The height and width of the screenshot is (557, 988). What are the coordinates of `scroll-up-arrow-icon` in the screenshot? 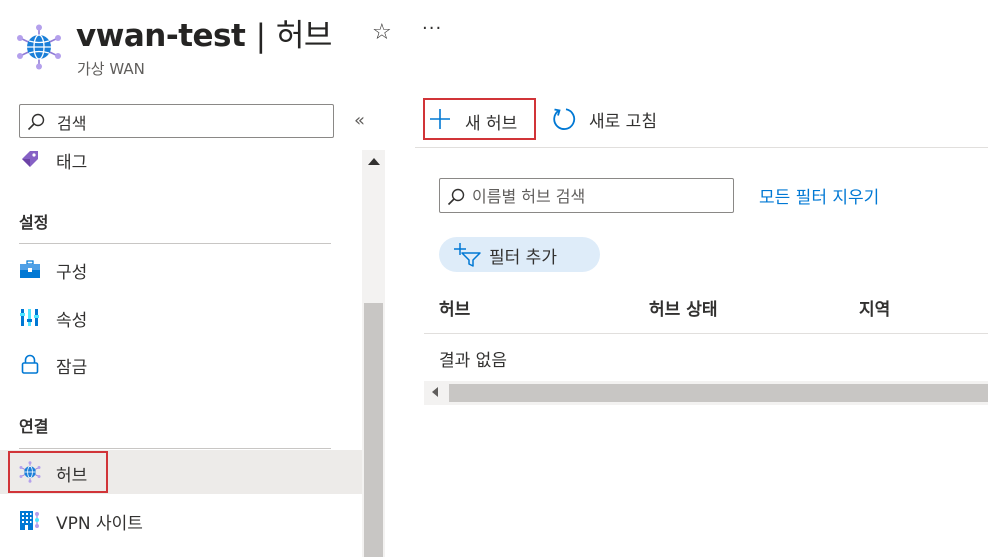 It's located at (374, 161).